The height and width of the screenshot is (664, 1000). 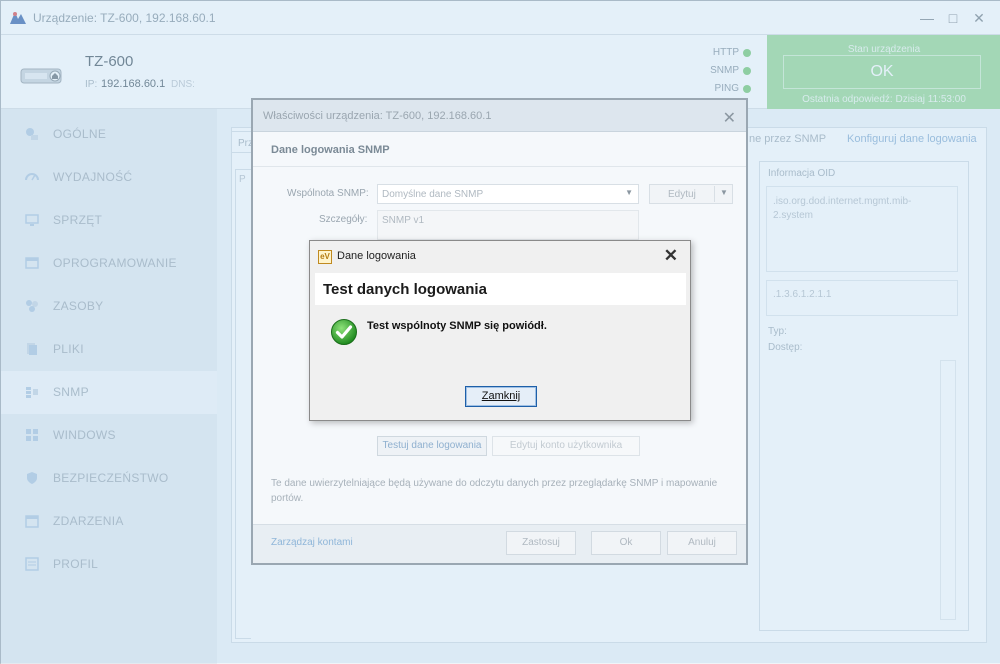 I want to click on details-field: SNMP v1, so click(x=508, y=225).